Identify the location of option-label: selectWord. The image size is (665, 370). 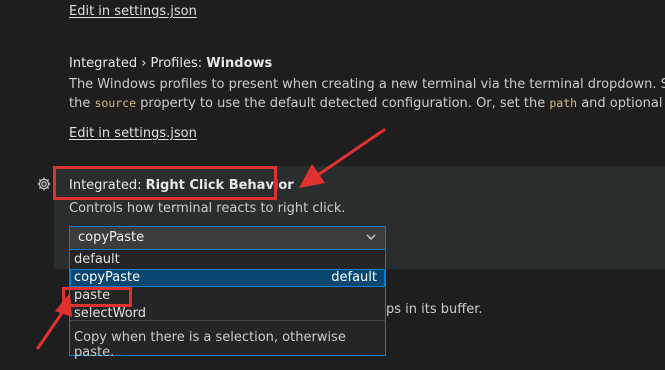
(110, 313).